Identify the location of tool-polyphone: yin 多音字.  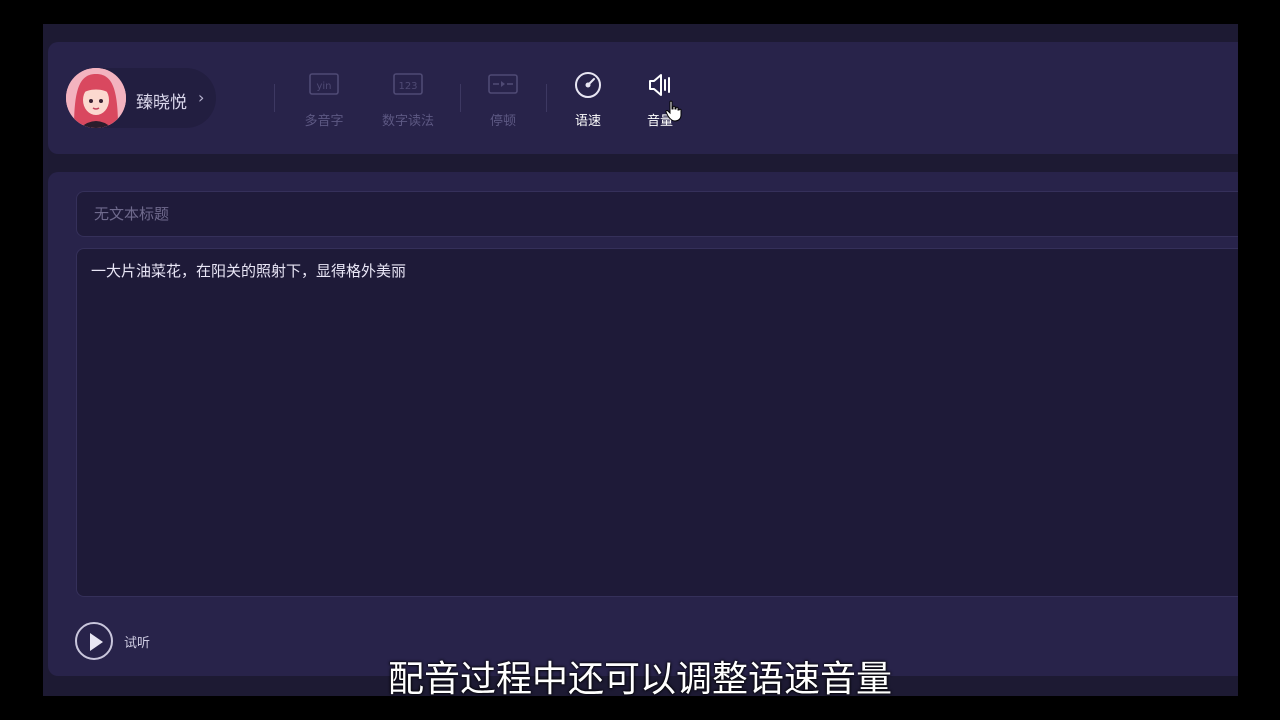
(324, 99).